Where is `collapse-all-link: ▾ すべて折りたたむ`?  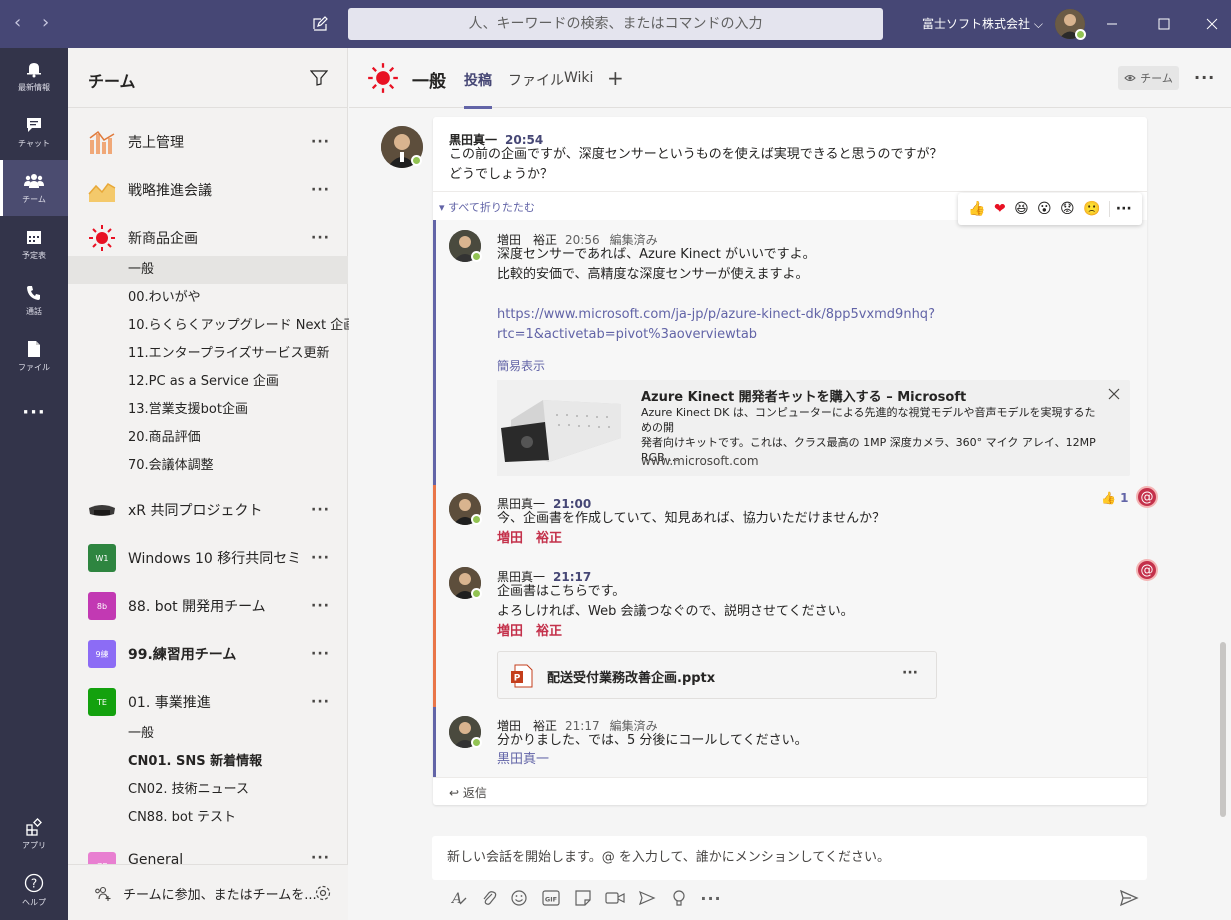 collapse-all-link: ▾ すべて折りたたむ is located at coordinates (487, 207).